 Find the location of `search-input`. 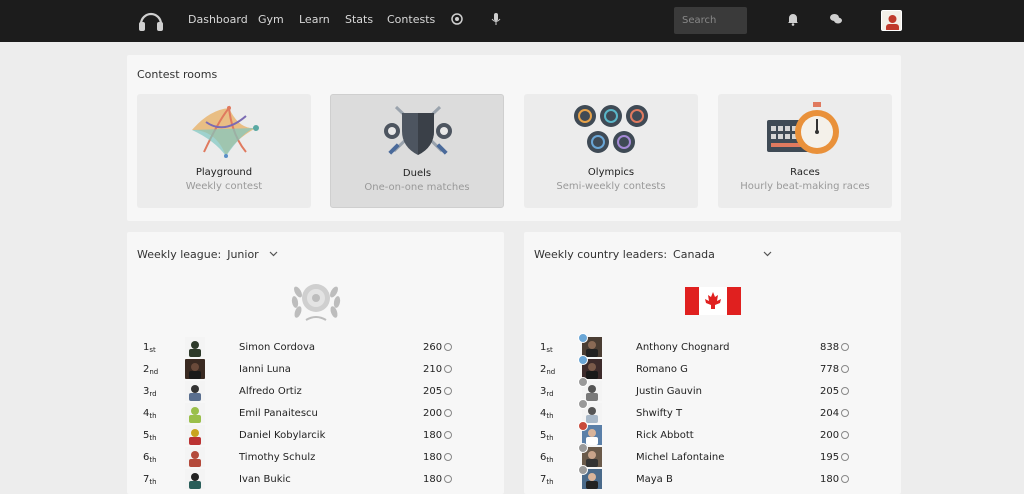

search-input is located at coordinates (710, 20).